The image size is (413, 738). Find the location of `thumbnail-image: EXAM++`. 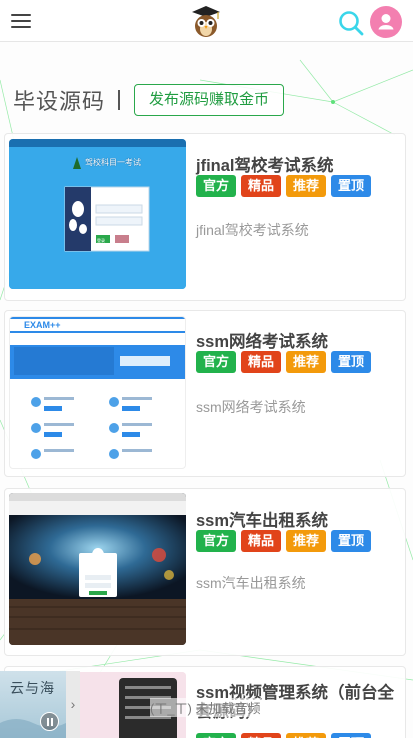

thumbnail-image: EXAM++ is located at coordinates (97, 392).